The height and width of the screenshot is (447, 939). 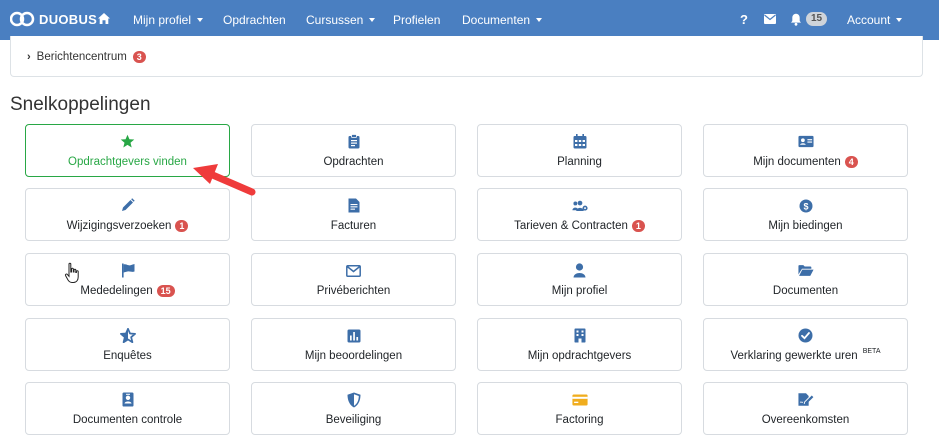 What do you see at coordinates (119, 225) in the screenshot?
I see `tile-label-text: Wijzigingsverzoeken` at bounding box center [119, 225].